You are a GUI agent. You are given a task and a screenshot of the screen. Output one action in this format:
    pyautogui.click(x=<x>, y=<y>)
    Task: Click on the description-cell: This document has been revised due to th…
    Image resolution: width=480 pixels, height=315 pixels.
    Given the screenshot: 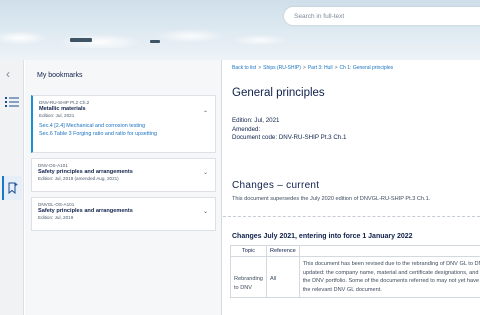 What is the action you would take?
    pyautogui.click(x=389, y=277)
    